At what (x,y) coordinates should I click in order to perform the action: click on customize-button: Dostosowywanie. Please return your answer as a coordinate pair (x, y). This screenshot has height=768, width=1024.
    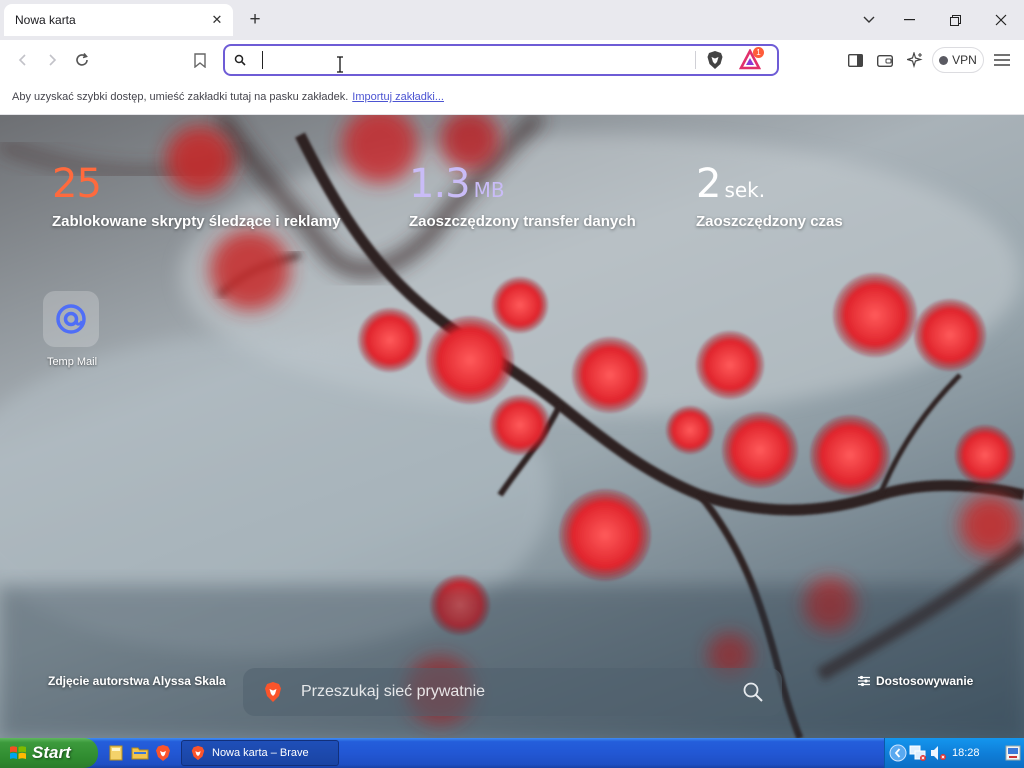
    Looking at the image, I should click on (915, 681).